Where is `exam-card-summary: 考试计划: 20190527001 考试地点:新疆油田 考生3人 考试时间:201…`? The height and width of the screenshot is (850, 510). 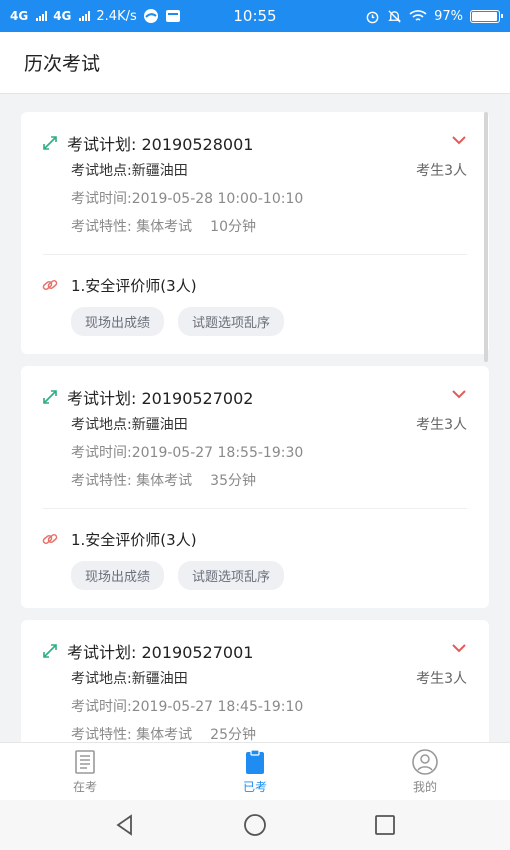
exam-card-summary: 考试计划: 20190527001 考试地点:新疆油田 考生3人 考试时间:201… is located at coordinates (255, 681).